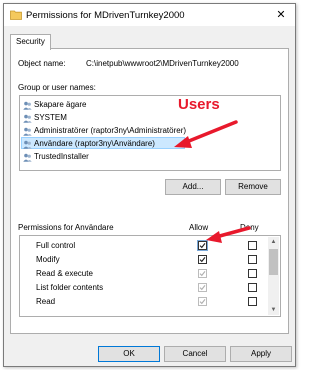  What do you see at coordinates (206, 134) in the screenshot?
I see `arrow-to-user-icon` at bounding box center [206, 134].